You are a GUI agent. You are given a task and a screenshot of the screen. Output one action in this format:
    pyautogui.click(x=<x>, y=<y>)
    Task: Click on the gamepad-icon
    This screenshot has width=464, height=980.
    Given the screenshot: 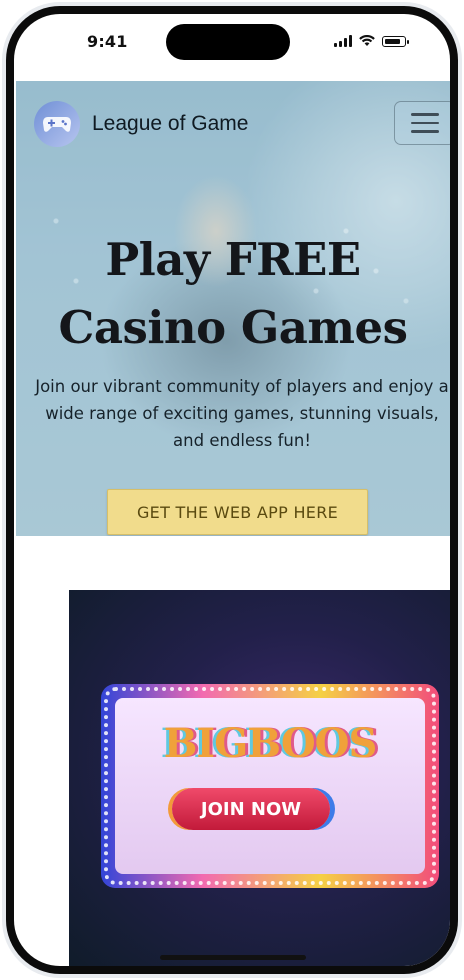 What is the action you would take?
    pyautogui.click(x=57, y=124)
    